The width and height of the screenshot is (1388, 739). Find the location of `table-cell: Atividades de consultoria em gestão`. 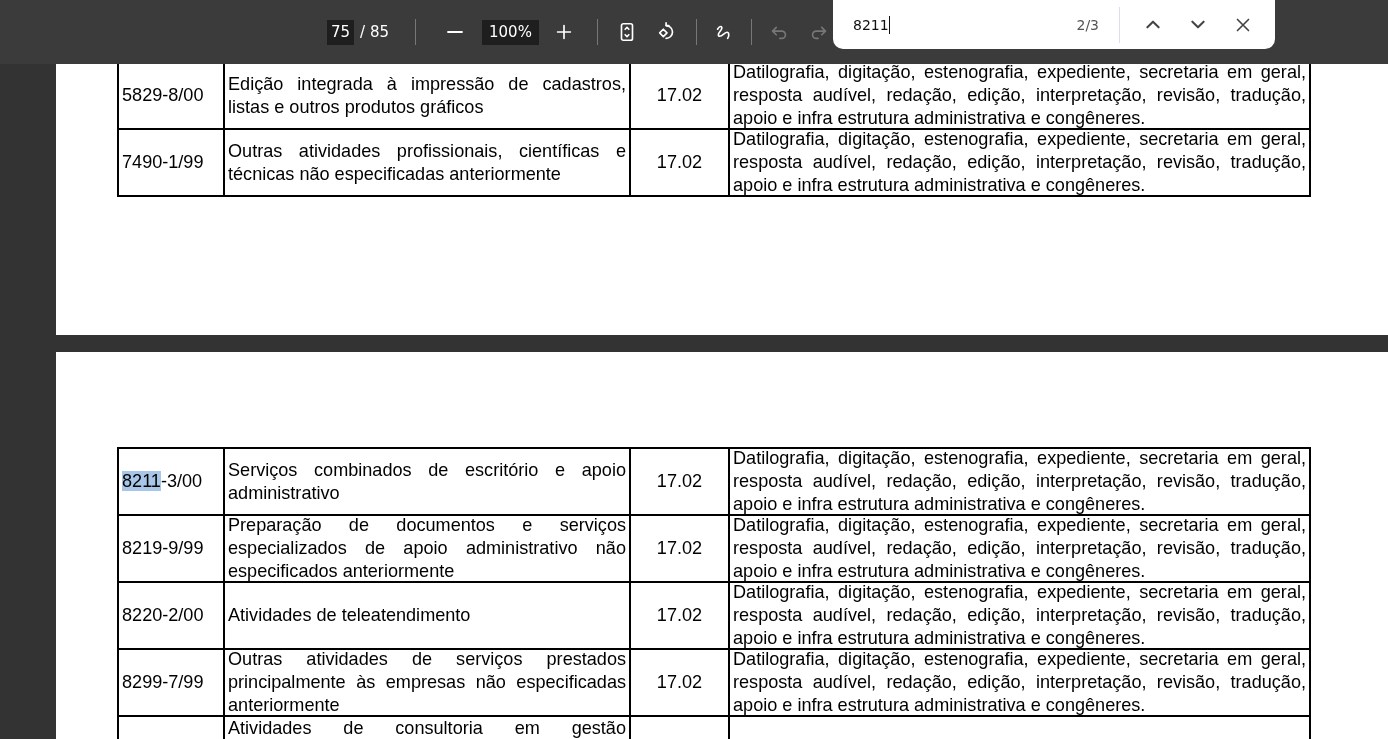

table-cell: Atividades de consultoria em gestão is located at coordinates (428, 728).